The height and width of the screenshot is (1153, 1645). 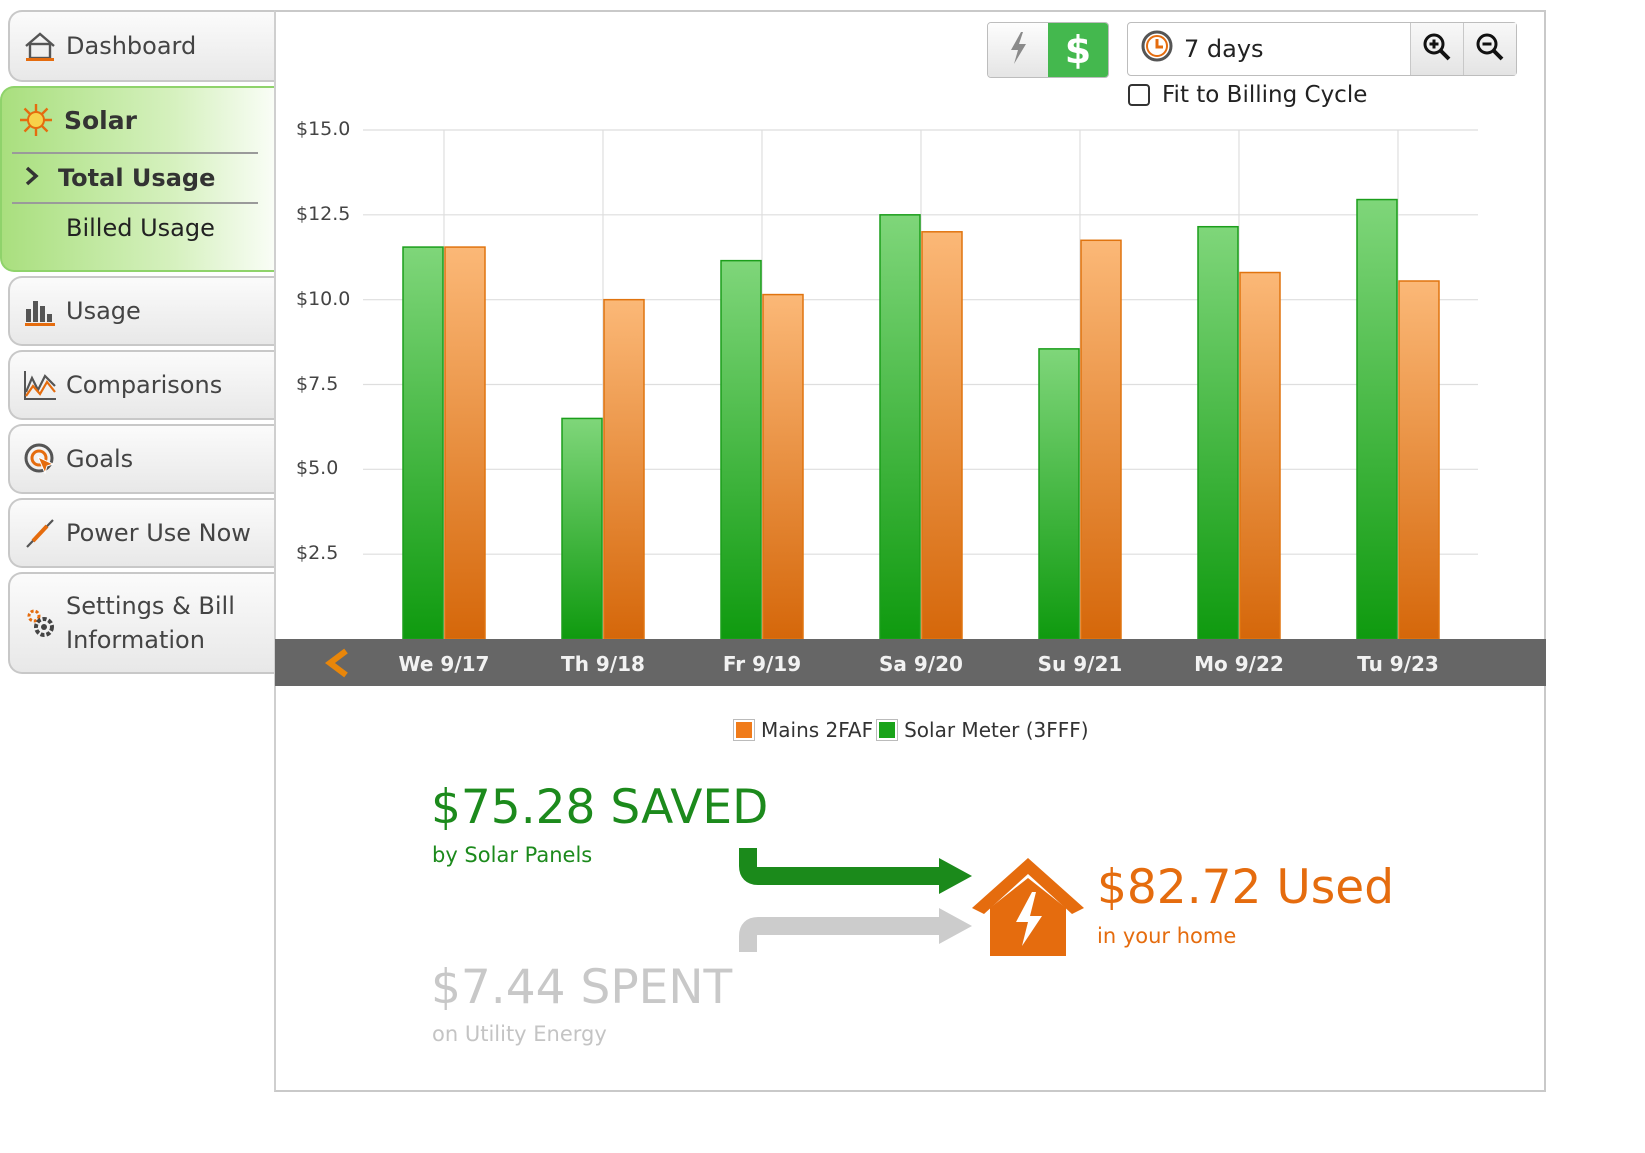 What do you see at coordinates (921, 664) in the screenshot?
I see `x-tick-label: Sa 9/20` at bounding box center [921, 664].